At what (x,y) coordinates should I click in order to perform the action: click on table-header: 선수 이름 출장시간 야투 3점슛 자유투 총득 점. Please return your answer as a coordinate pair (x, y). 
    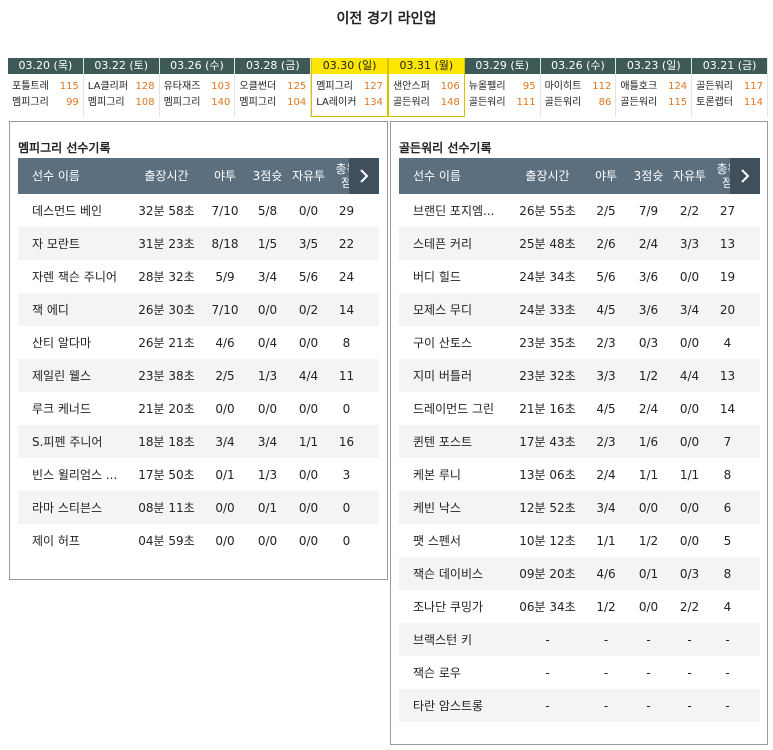
    Looking at the image, I should click on (198, 176).